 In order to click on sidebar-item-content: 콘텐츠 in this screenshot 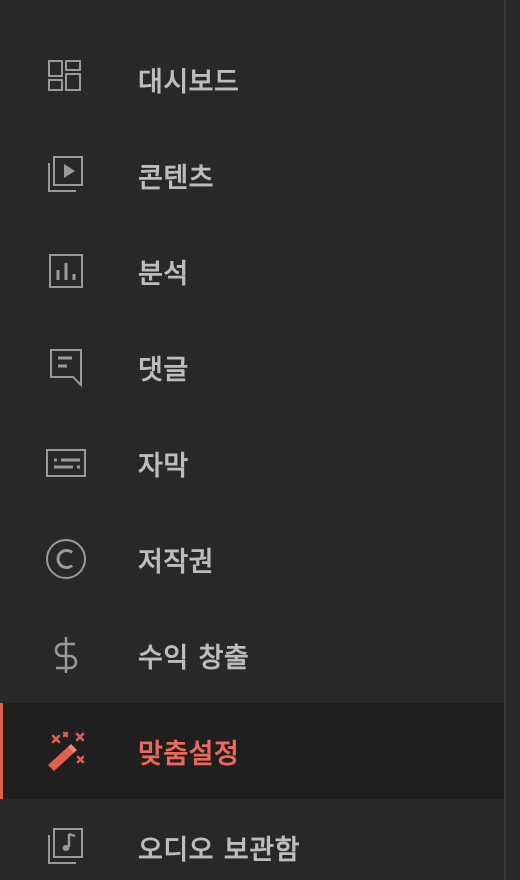, I will do `click(252, 175)`.